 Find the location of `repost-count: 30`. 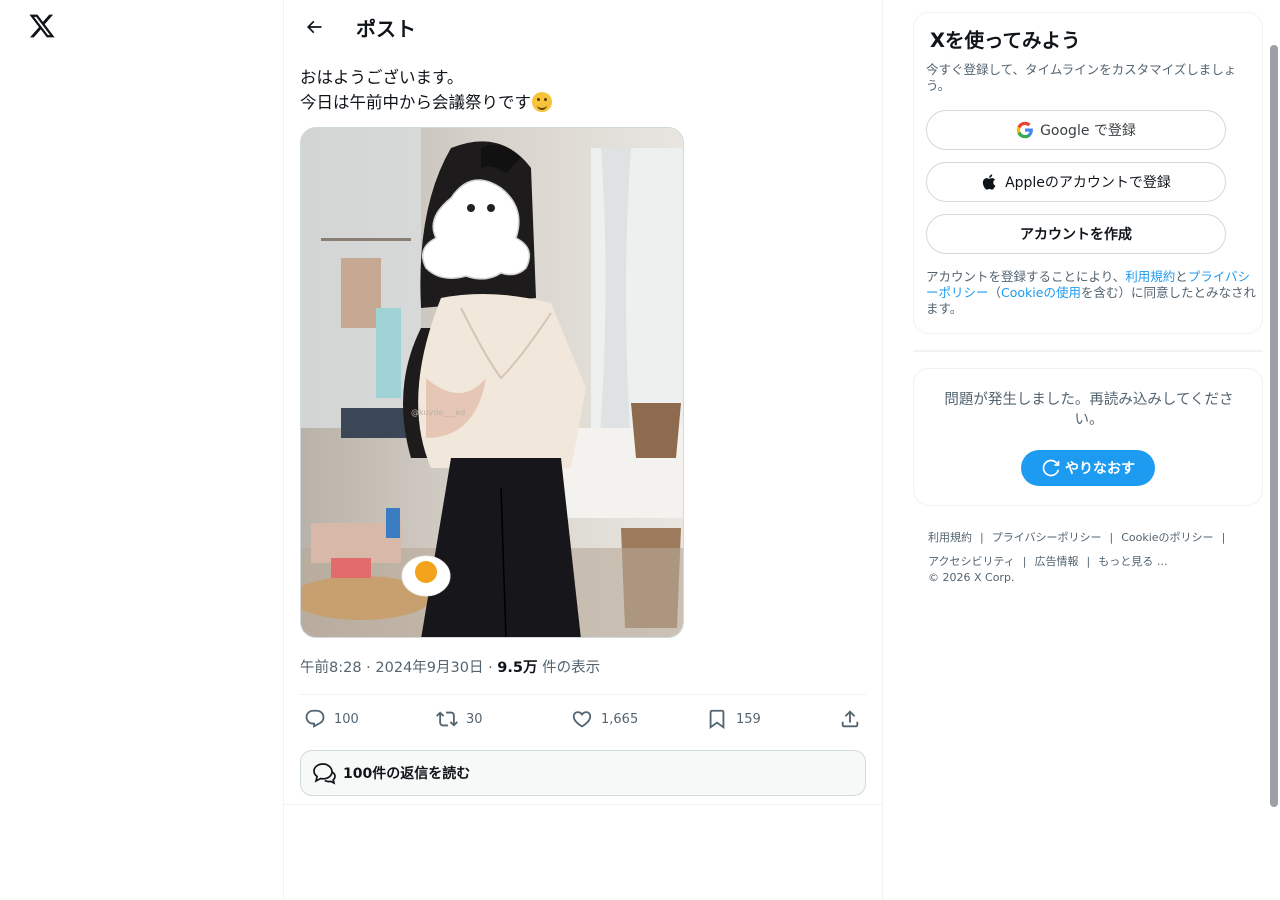

repost-count: 30 is located at coordinates (474, 719).